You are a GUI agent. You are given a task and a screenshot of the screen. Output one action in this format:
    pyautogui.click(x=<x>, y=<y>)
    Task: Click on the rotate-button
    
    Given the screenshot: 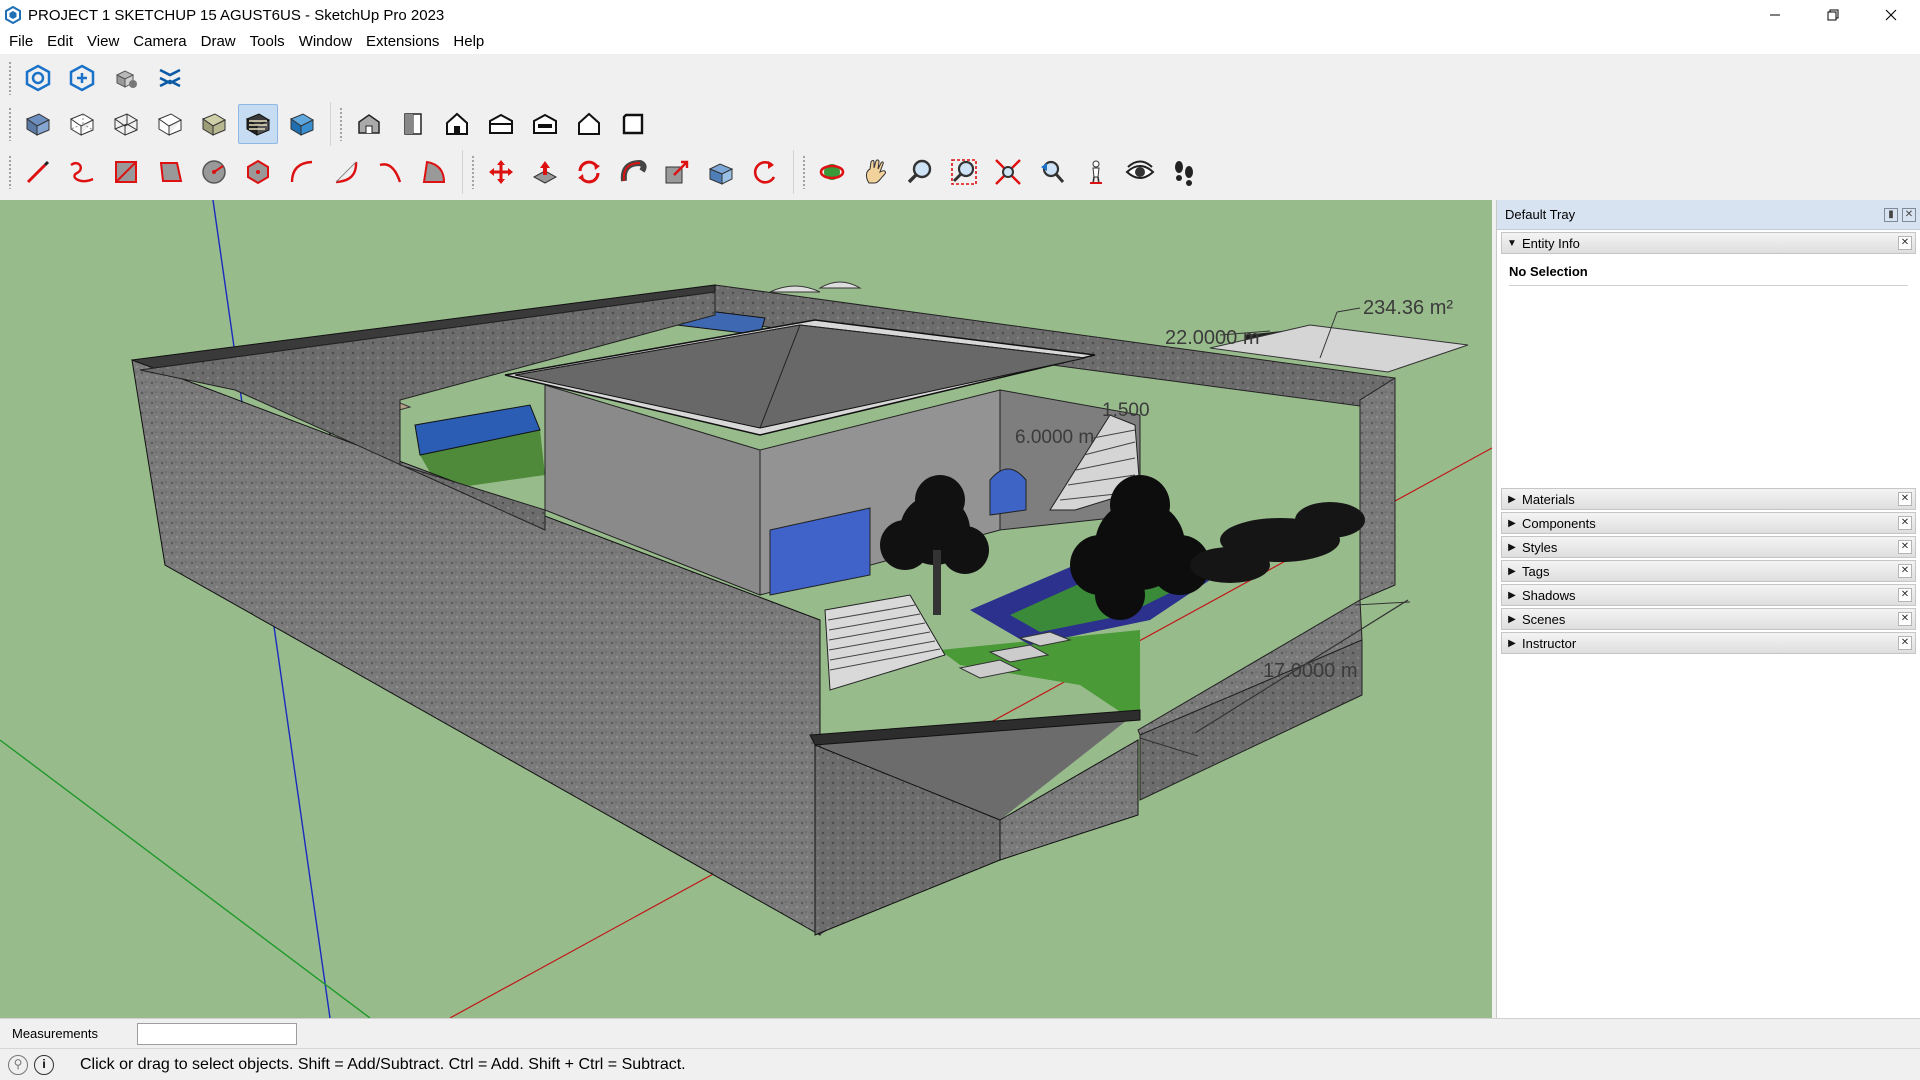 What is the action you would take?
    pyautogui.click(x=589, y=172)
    